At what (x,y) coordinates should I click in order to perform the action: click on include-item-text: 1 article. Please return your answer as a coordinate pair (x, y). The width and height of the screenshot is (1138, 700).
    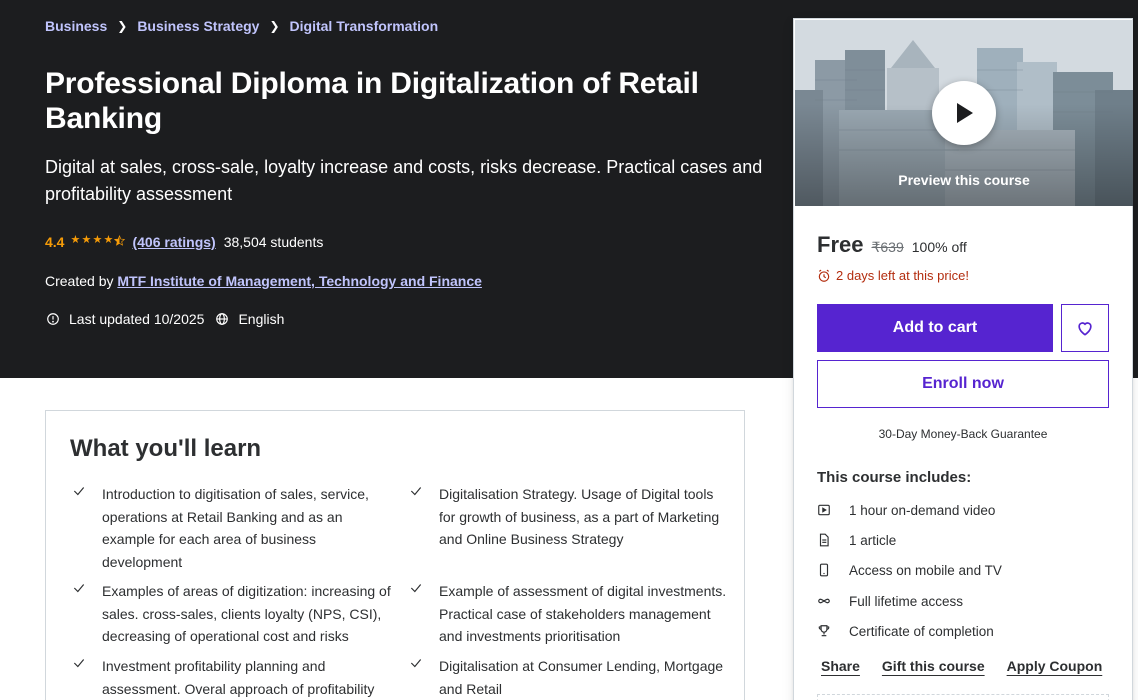
    Looking at the image, I should click on (873, 540).